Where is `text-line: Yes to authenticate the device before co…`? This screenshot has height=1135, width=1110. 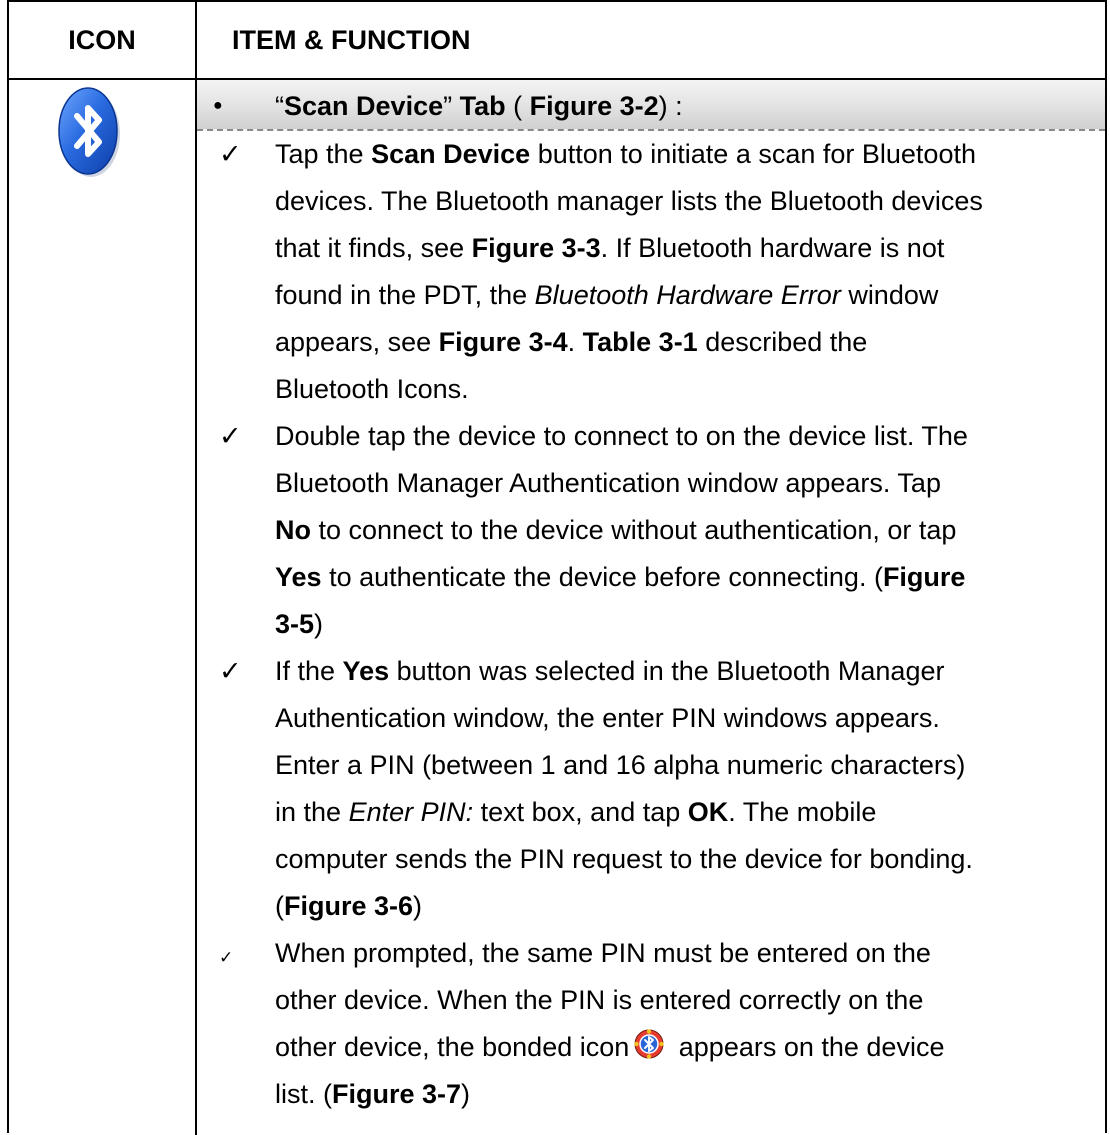
text-line: Yes to authenticate the device before co… is located at coordinates (620, 577).